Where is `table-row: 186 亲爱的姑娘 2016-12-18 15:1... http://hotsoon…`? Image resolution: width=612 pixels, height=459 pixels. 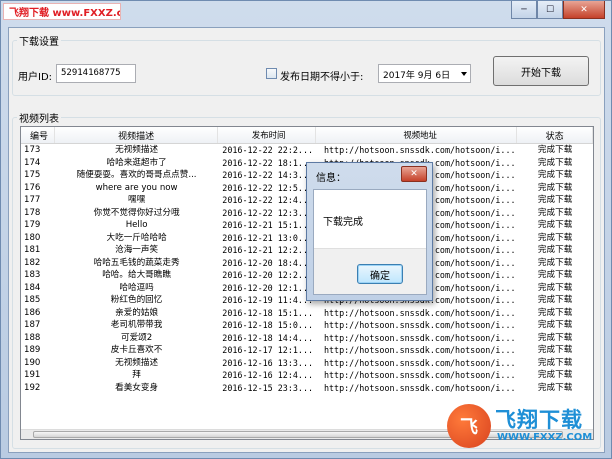 table-row: 186 亲爱的姑娘 2016-12-18 15:1... http://hotsoon… is located at coordinates (307, 313).